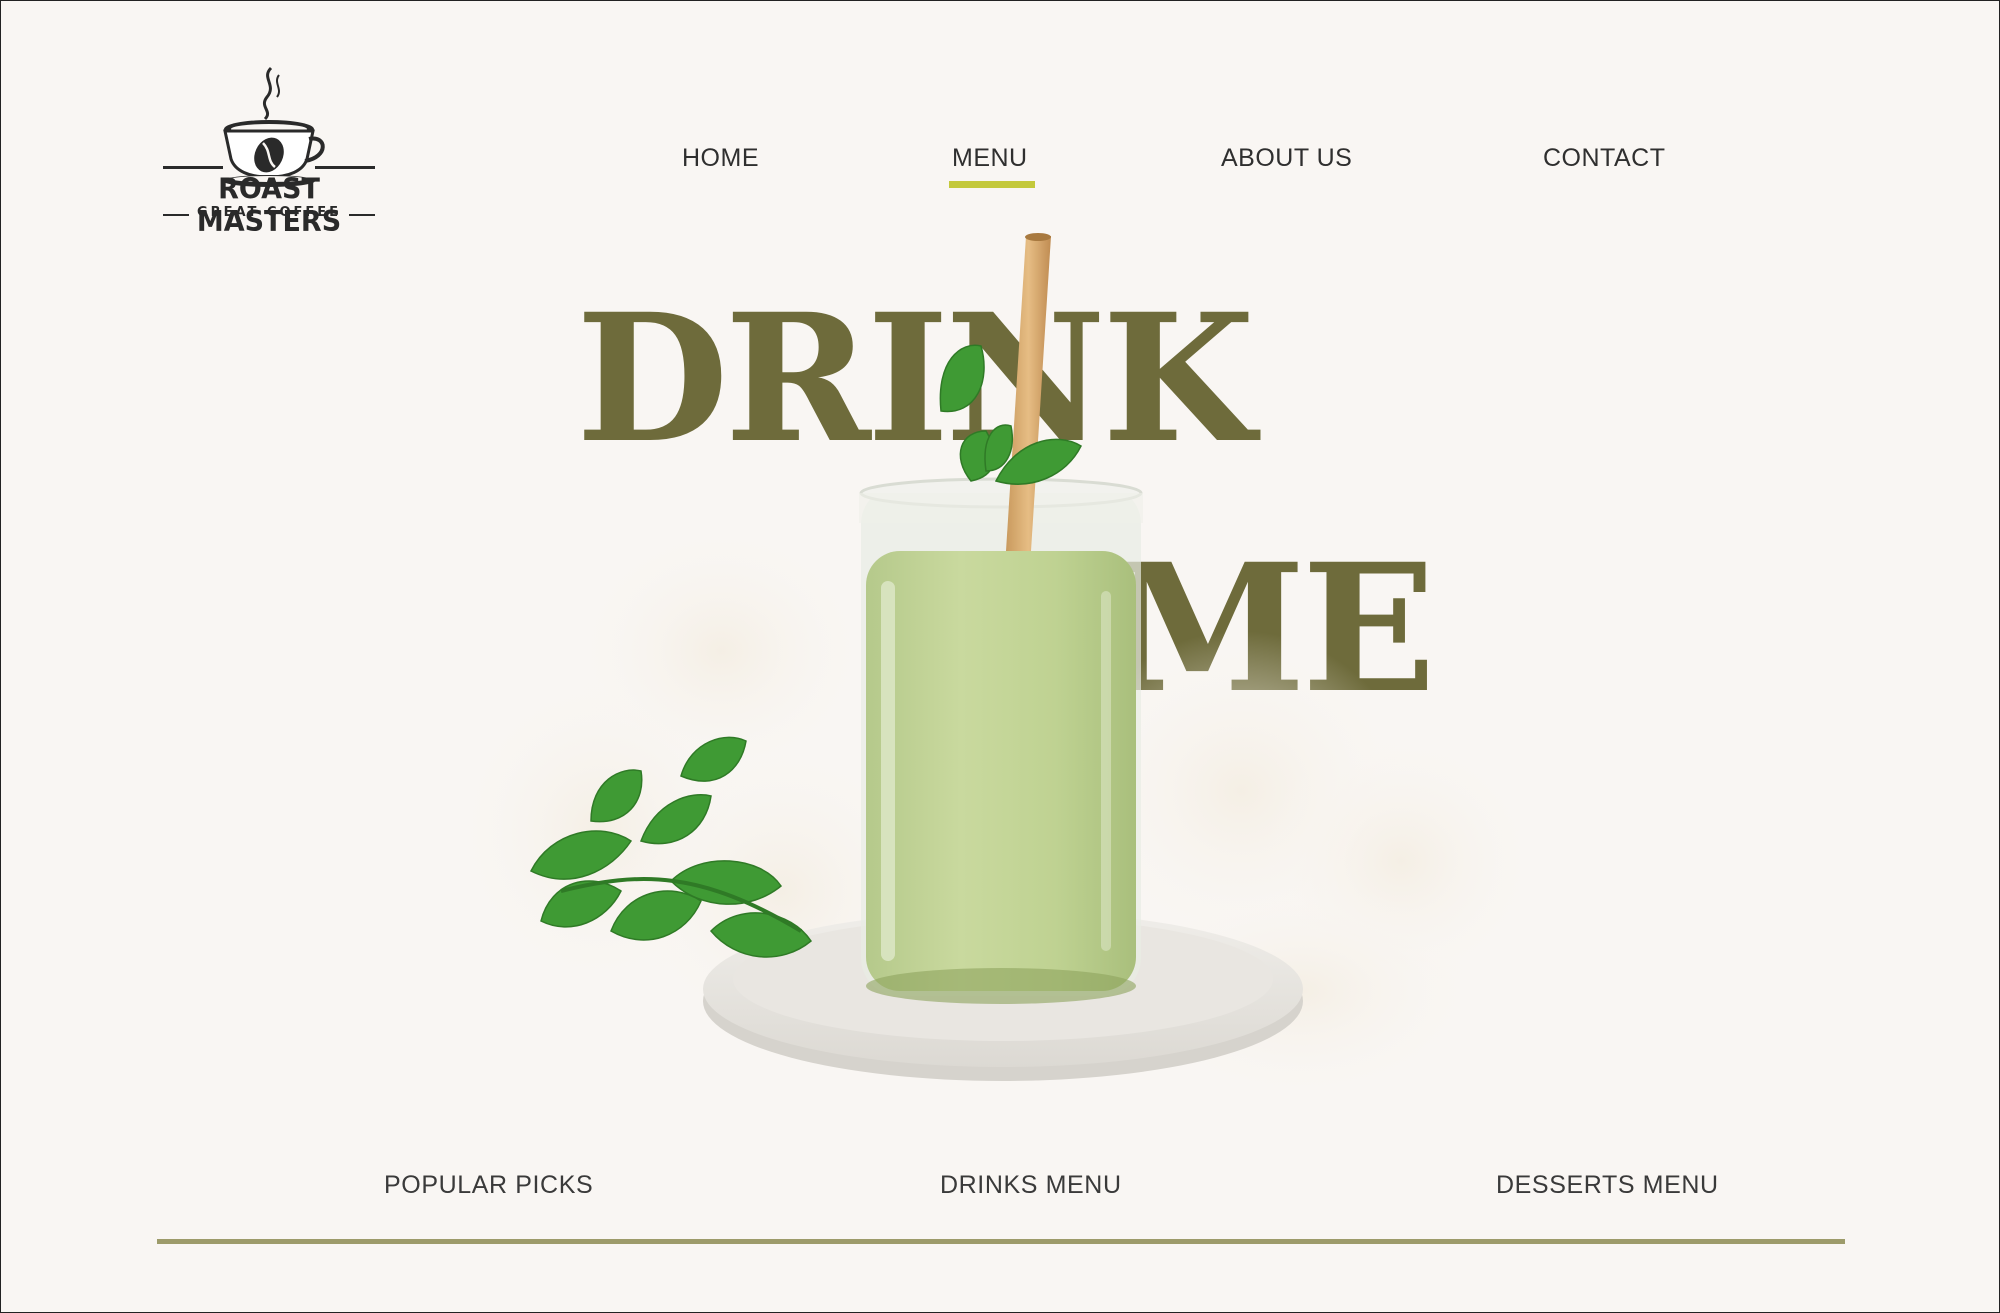  What do you see at coordinates (1604, 158) in the screenshot?
I see `nav-contact: CONTACT` at bounding box center [1604, 158].